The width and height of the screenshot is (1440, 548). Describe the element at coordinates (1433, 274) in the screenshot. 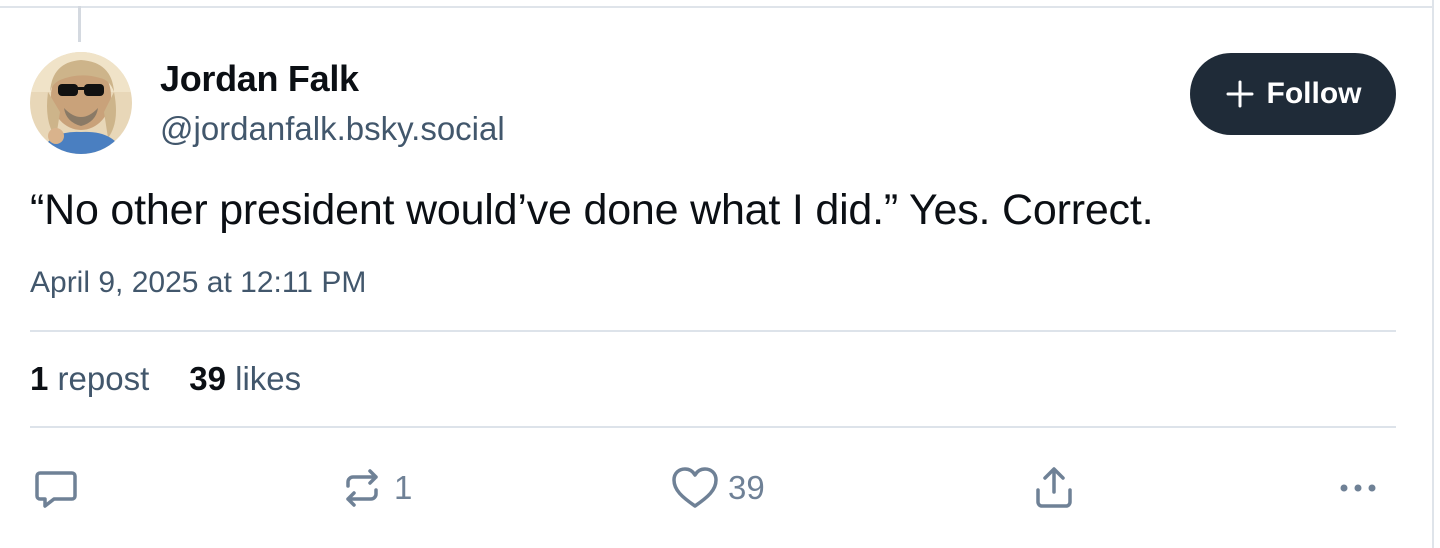

I see `card-right-border` at that location.